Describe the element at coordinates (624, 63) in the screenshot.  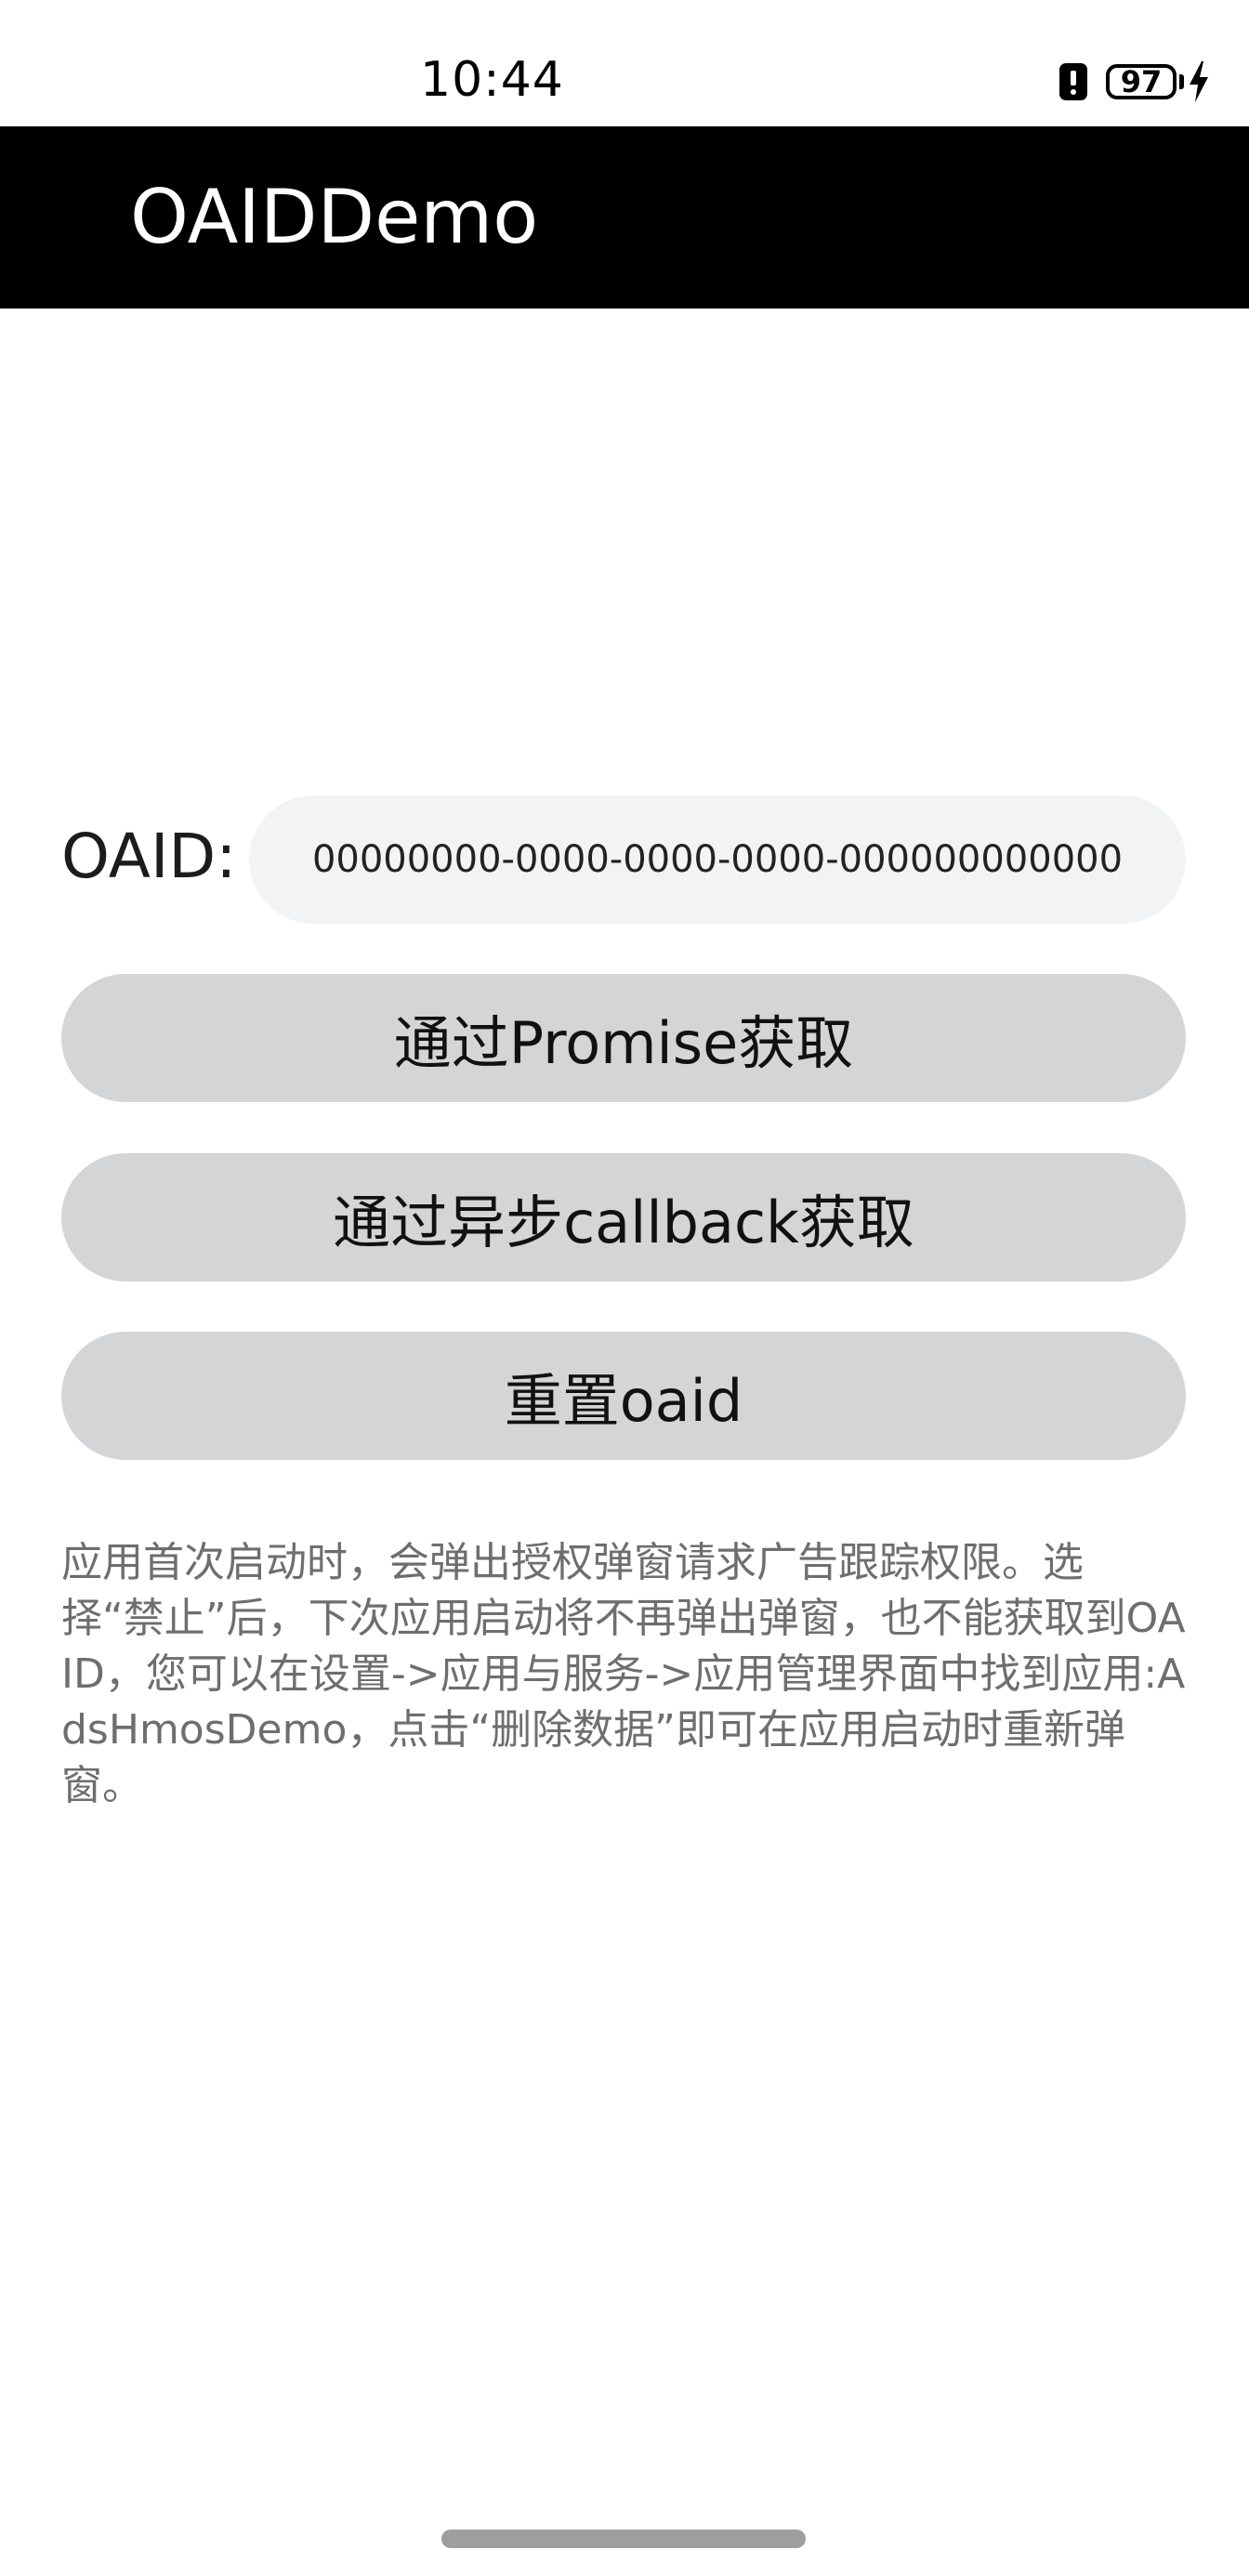
I see `status-bar: 10:44 97` at that location.